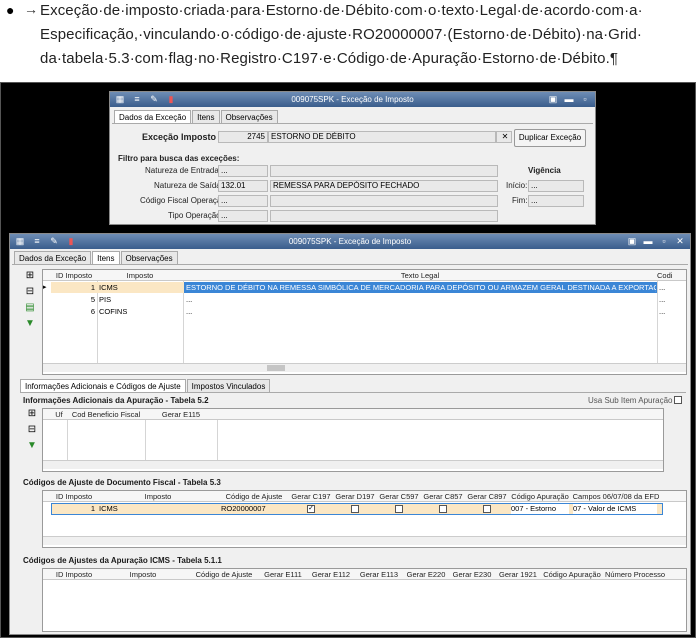 This screenshot has width=696, height=638. I want to click on cell-imposto: COFINS, so click(113, 312).